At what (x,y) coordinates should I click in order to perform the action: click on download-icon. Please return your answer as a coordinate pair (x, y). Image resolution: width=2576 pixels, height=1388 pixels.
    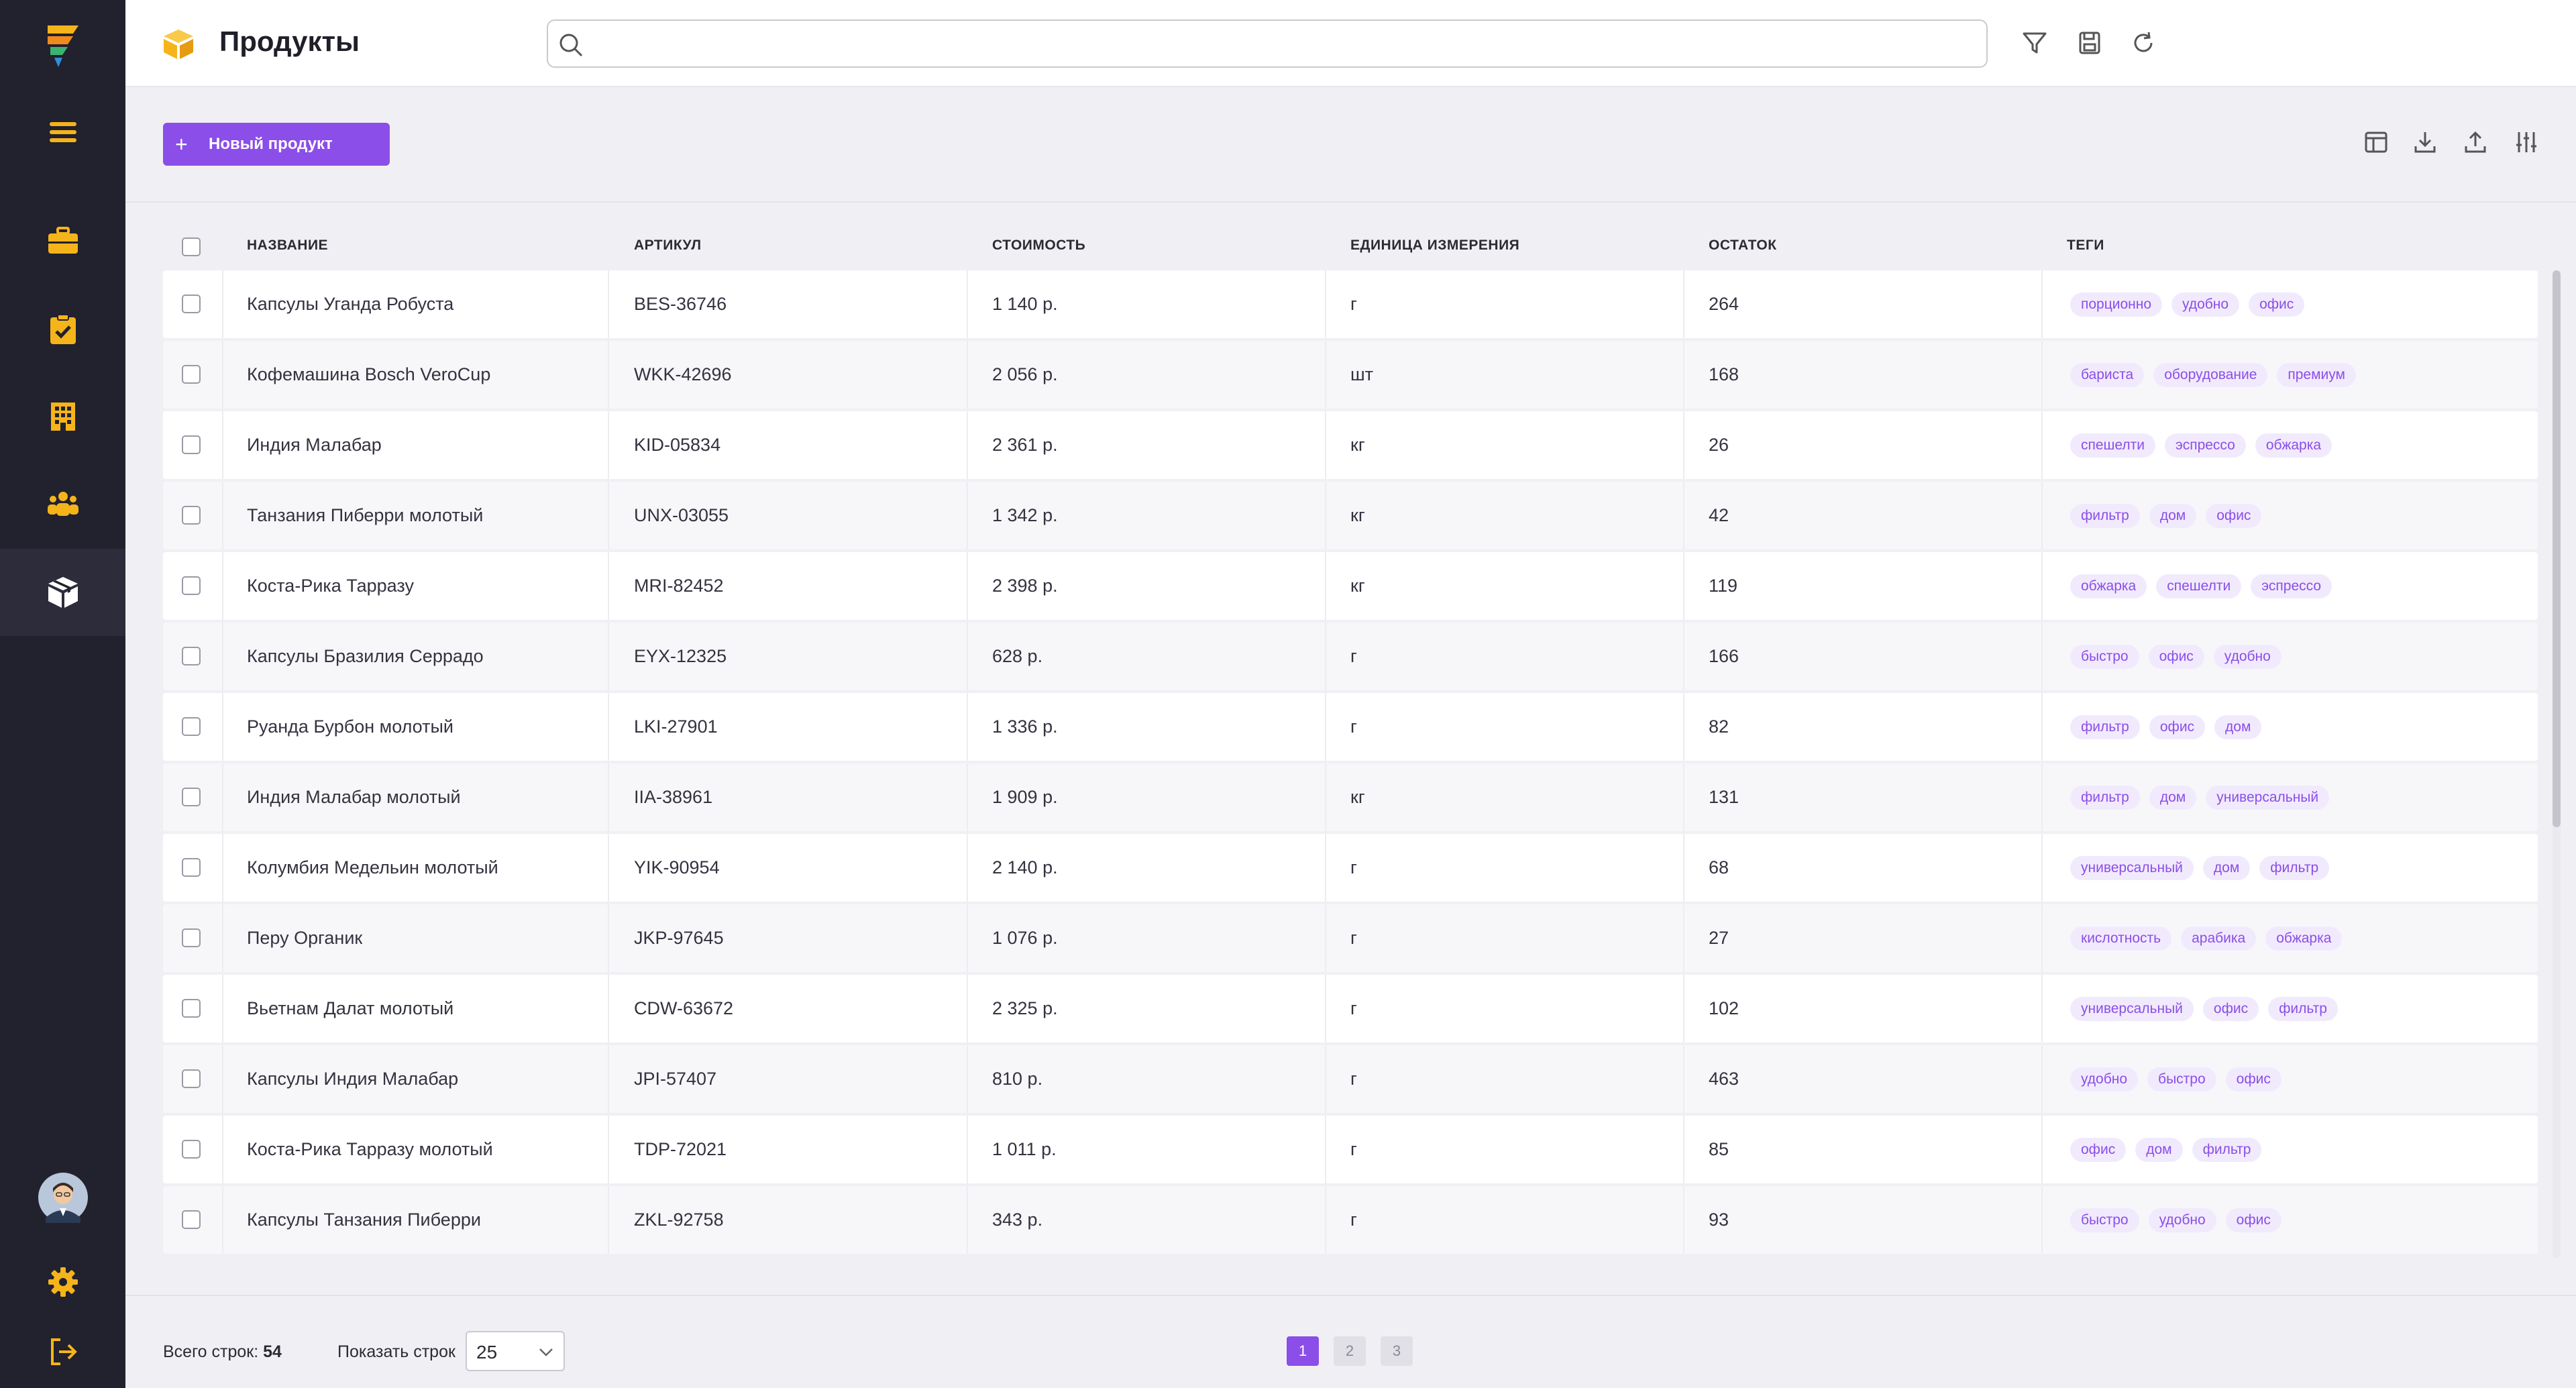
    Looking at the image, I should click on (2425, 144).